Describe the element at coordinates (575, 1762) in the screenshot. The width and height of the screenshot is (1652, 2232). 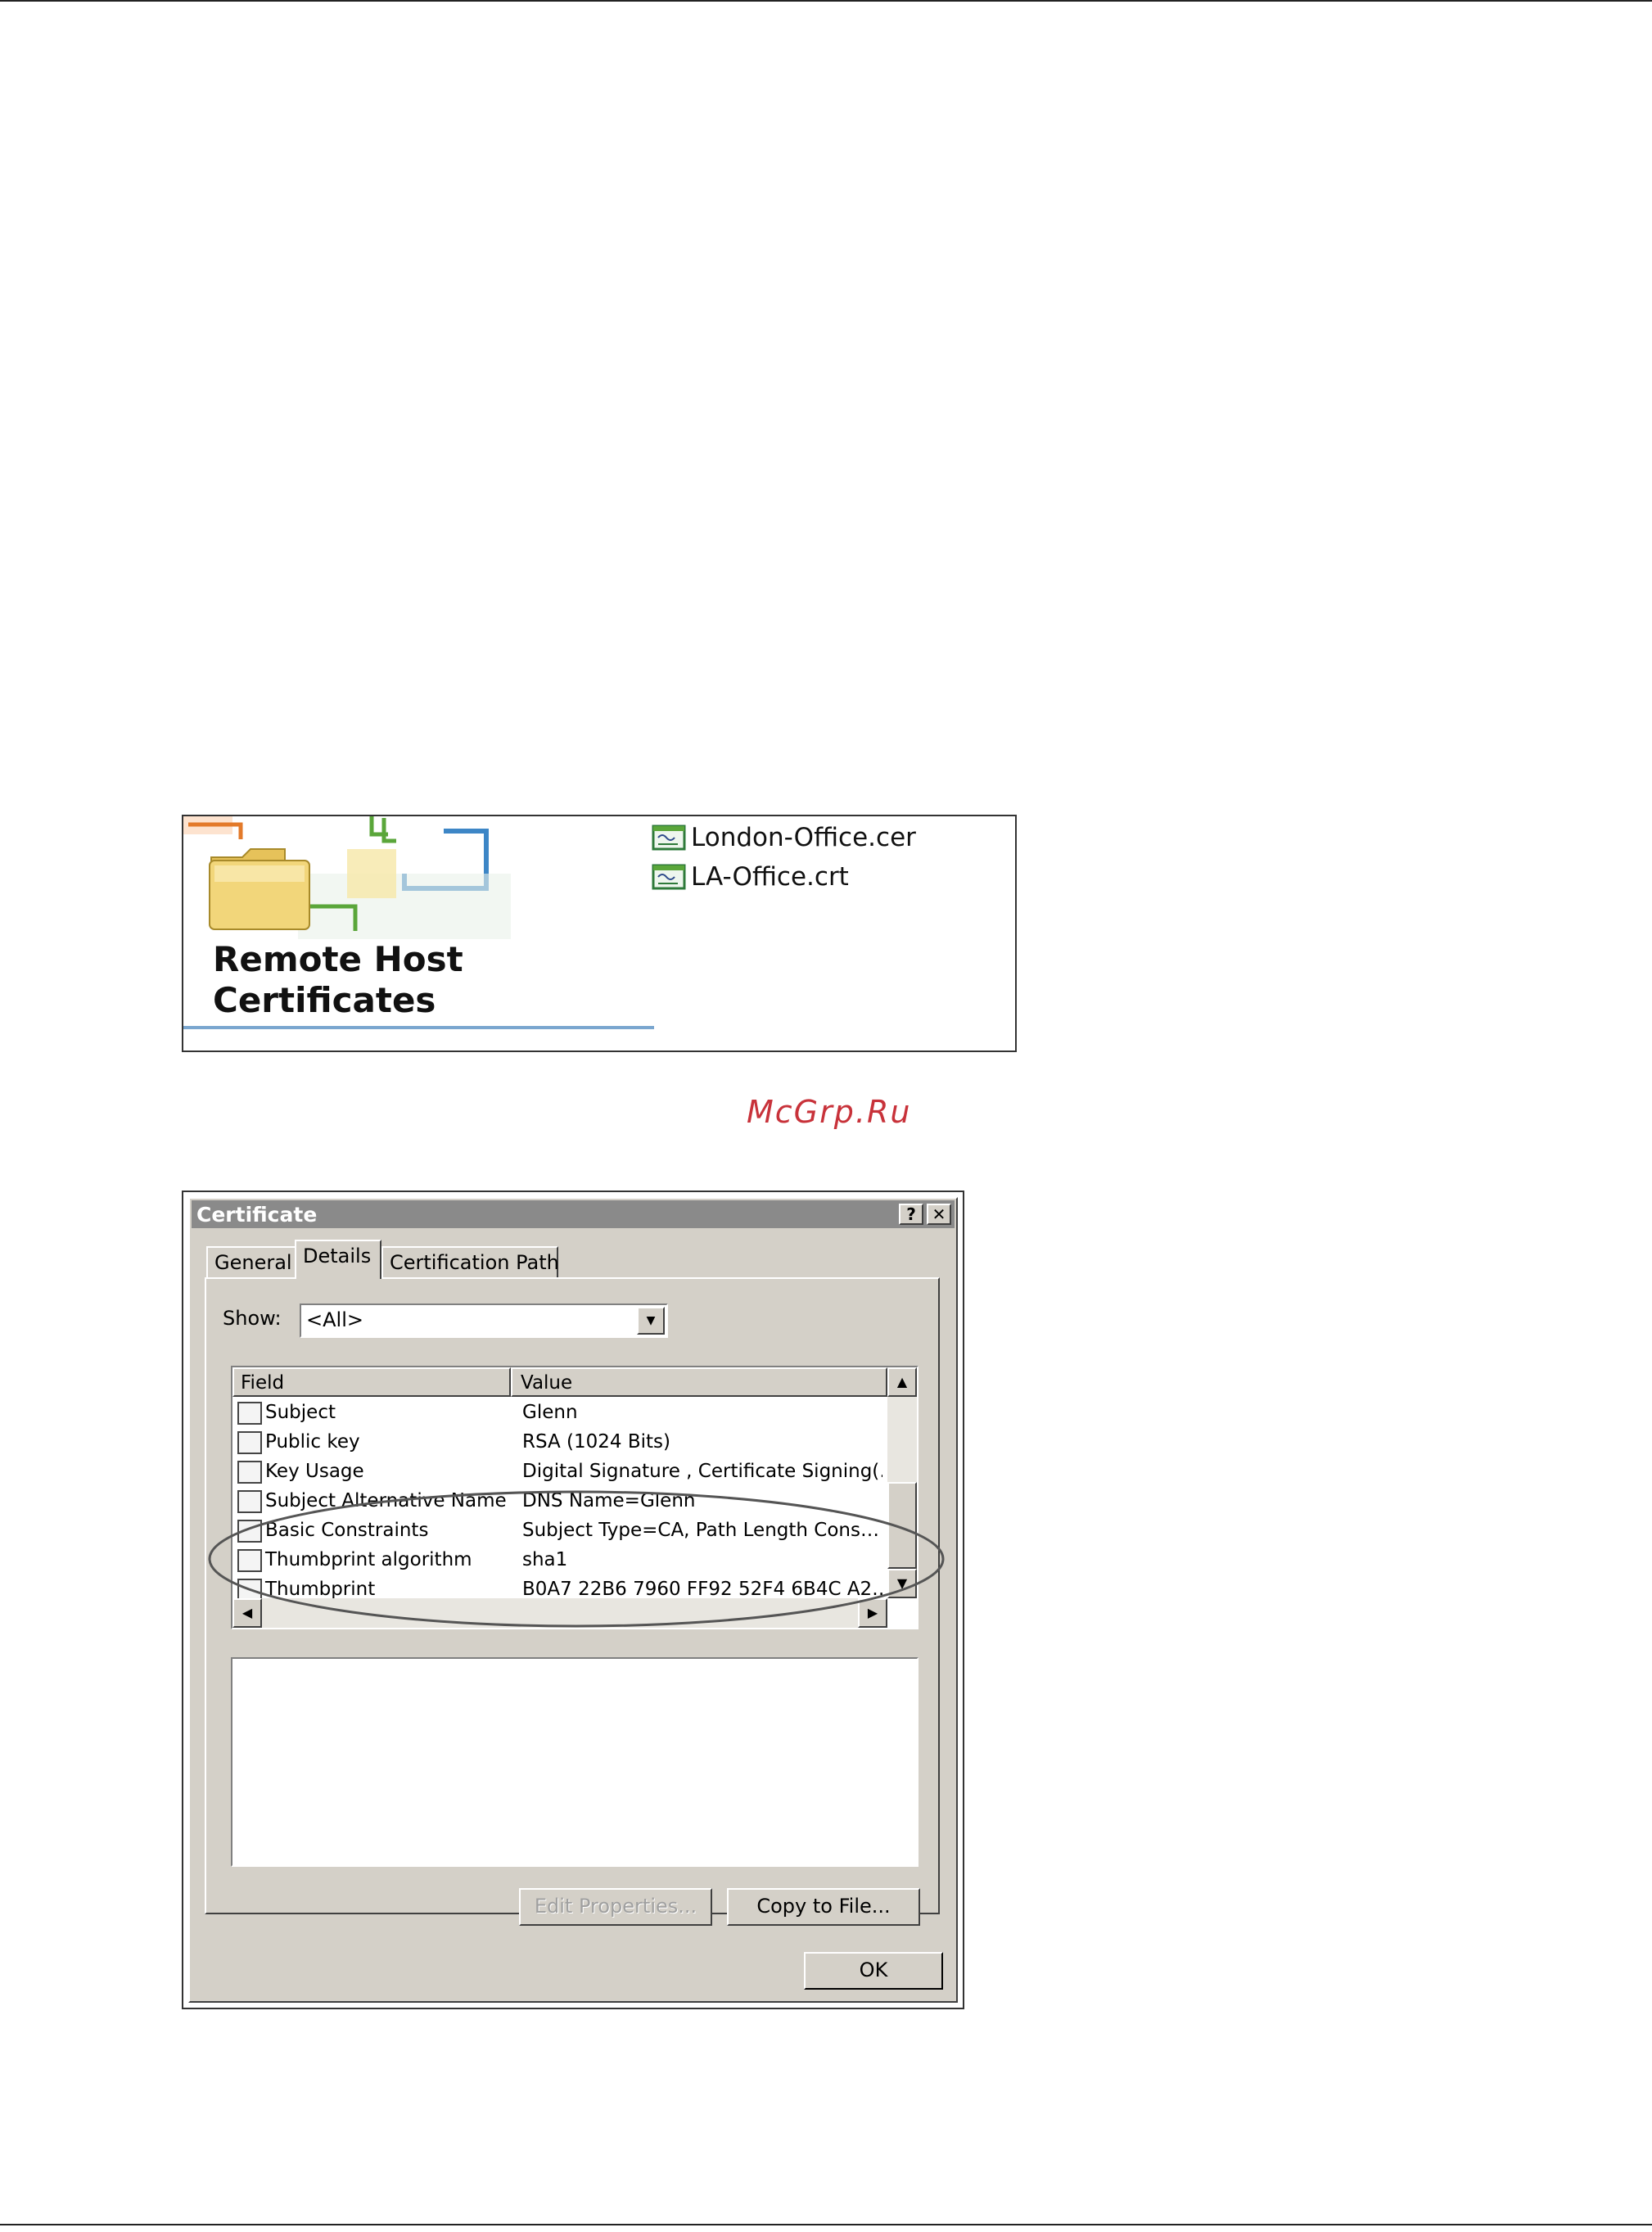
I see `field-detail-textbox` at that location.